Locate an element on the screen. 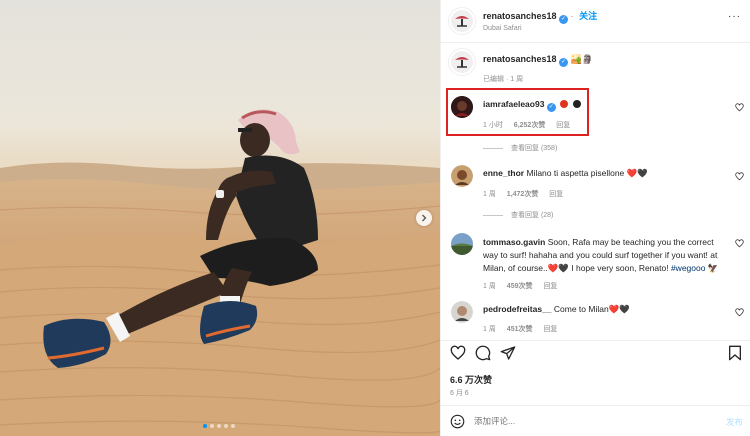 Image resolution: width=750 pixels, height=436 pixels. follow-button: 关注 is located at coordinates (588, 16).